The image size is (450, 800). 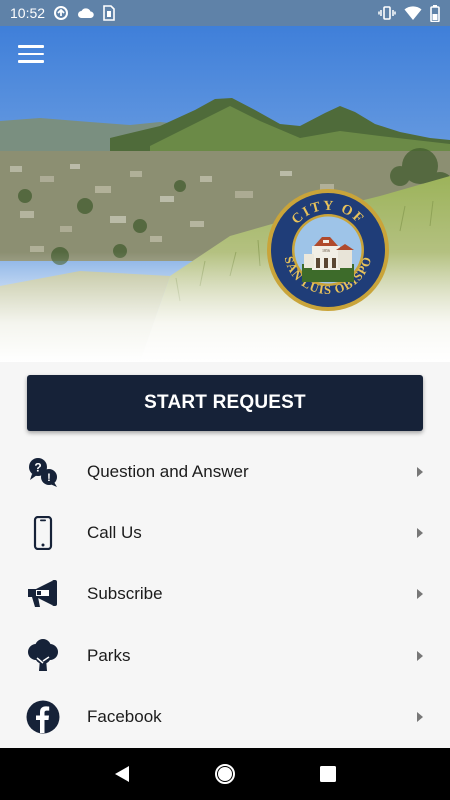 I want to click on city-seal-logo: CITY OF SAN LUIS OBISPO 1856, so click(x=328, y=250).